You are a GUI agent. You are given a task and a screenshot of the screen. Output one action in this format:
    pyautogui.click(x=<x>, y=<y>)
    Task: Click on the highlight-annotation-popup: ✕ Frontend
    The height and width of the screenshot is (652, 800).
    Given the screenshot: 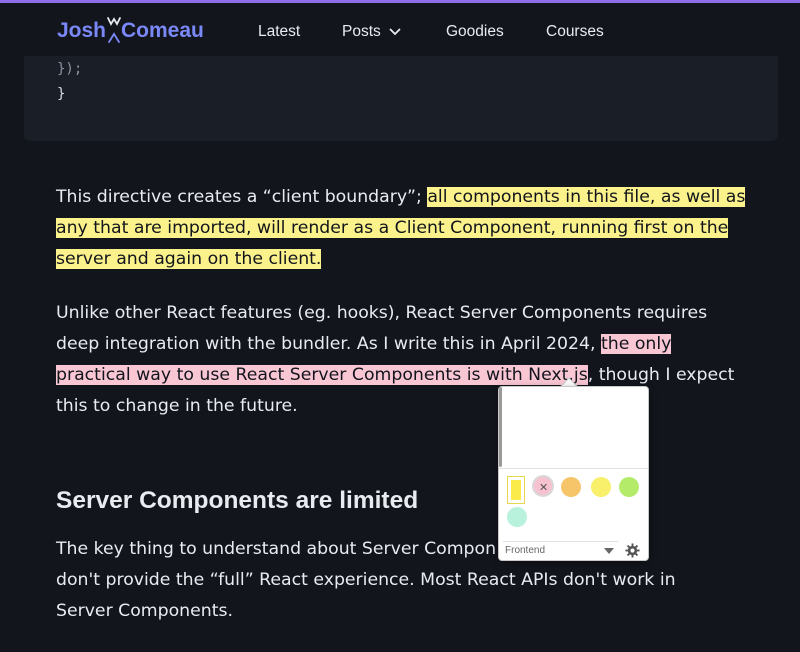 What is the action you would take?
    pyautogui.click(x=573, y=473)
    